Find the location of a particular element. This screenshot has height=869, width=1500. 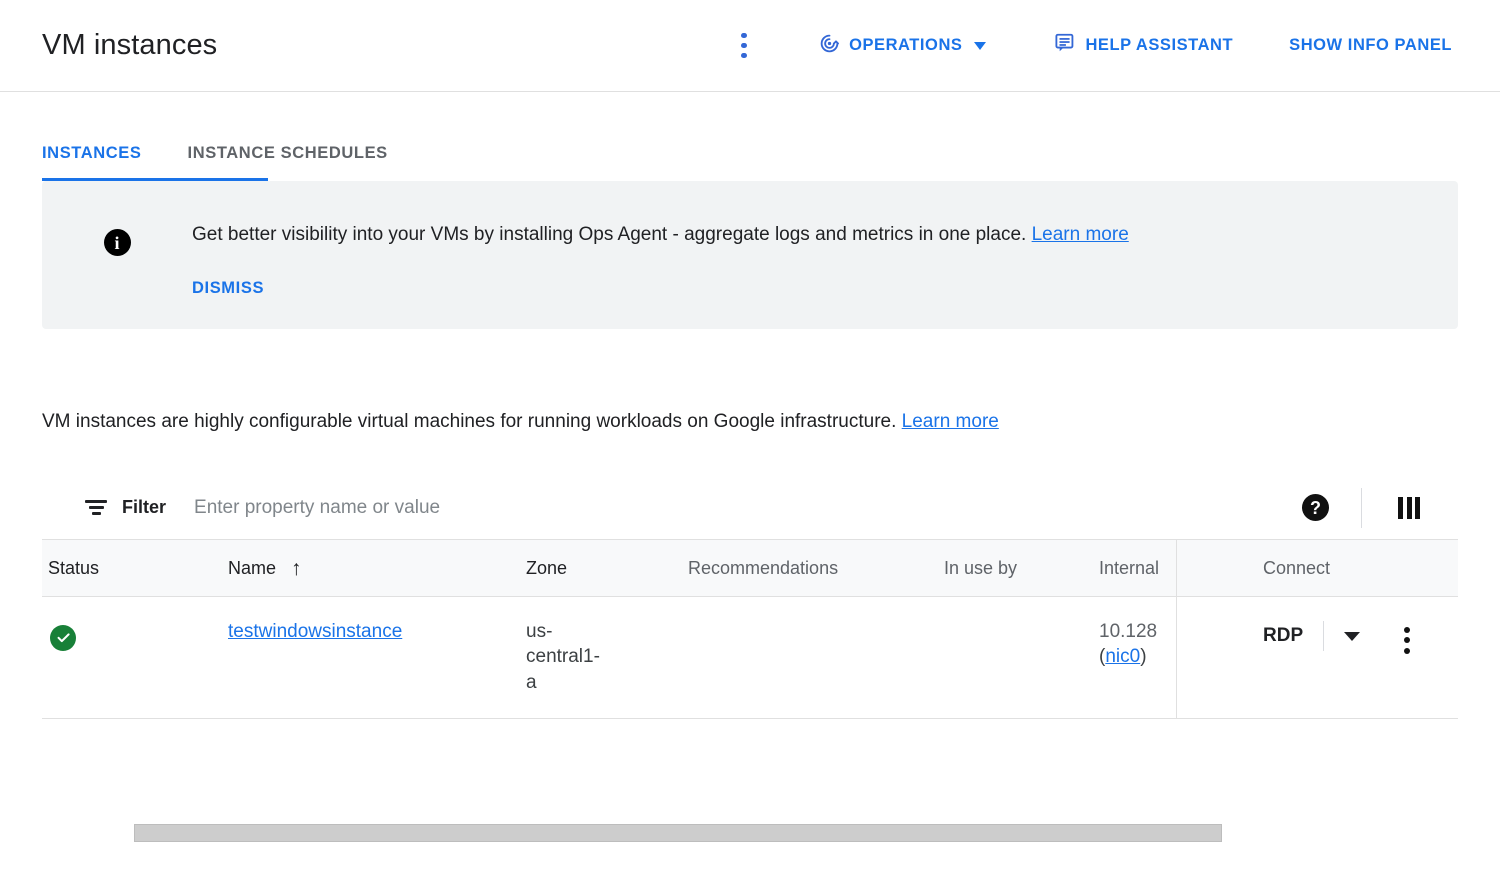

search-input is located at coordinates (747, 507).